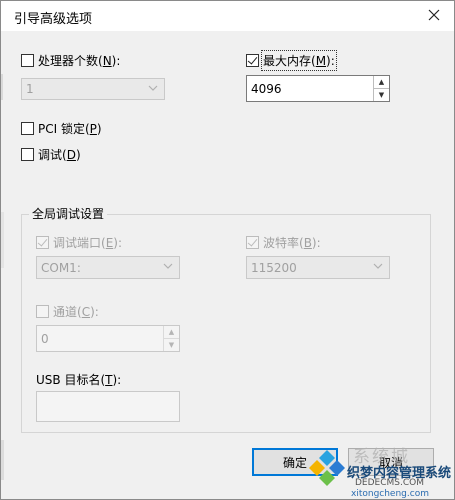  I want to click on pci-lock-checkbox: PCI 锁定(P), so click(61, 128).